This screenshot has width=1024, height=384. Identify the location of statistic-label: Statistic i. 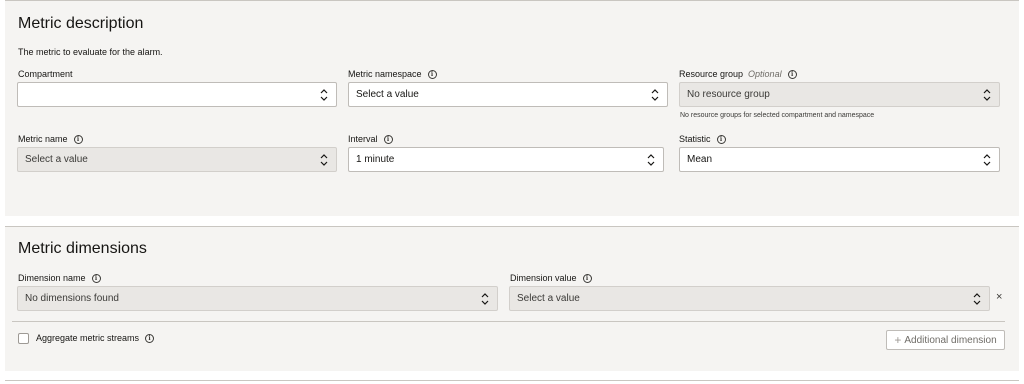
(702, 139).